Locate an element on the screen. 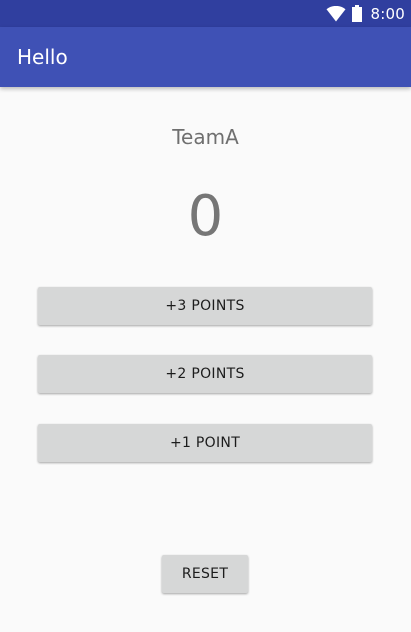 The width and height of the screenshot is (411, 632). app-title: Hello is located at coordinates (42, 57).